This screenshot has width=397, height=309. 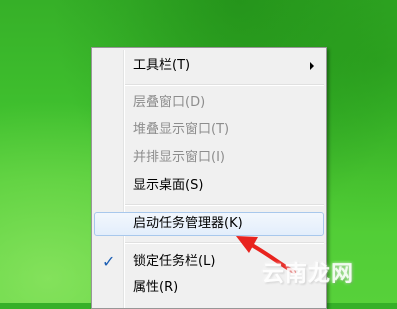 I want to click on check-icon: ✓, so click(x=109, y=261).